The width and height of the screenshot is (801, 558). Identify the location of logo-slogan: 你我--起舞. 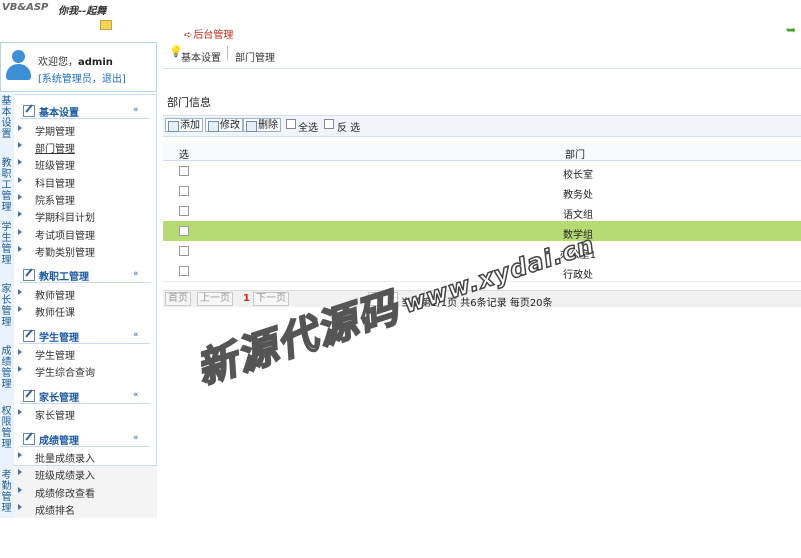
(82, 11).